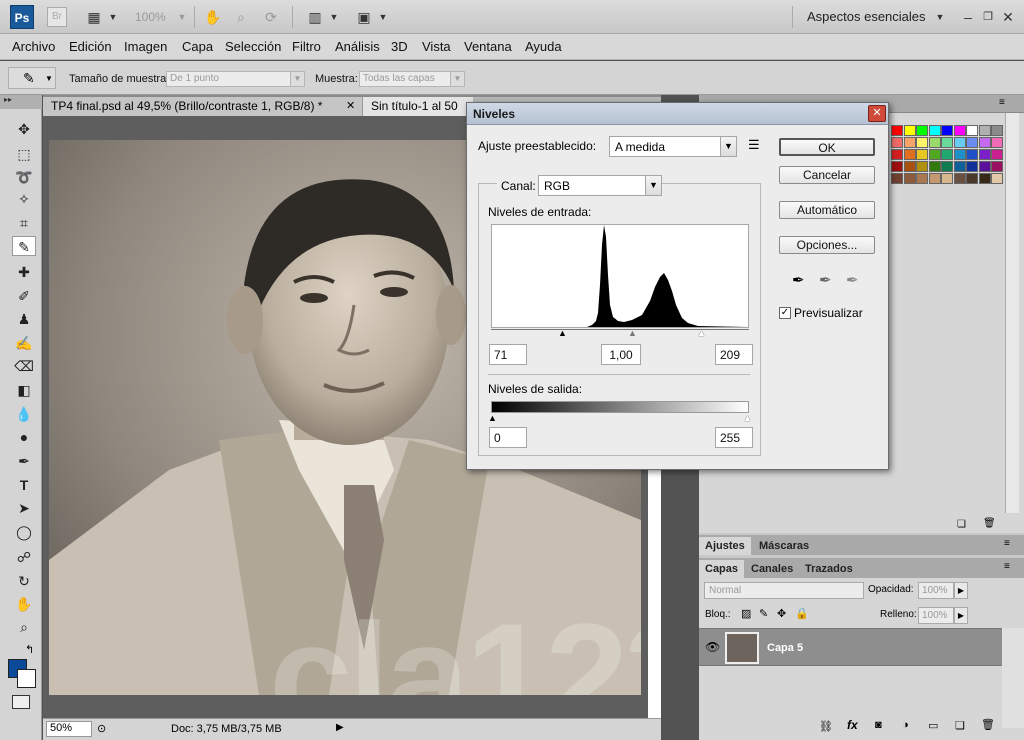  Describe the element at coordinates (620, 329) in the screenshot. I see `input-slider-track` at that location.